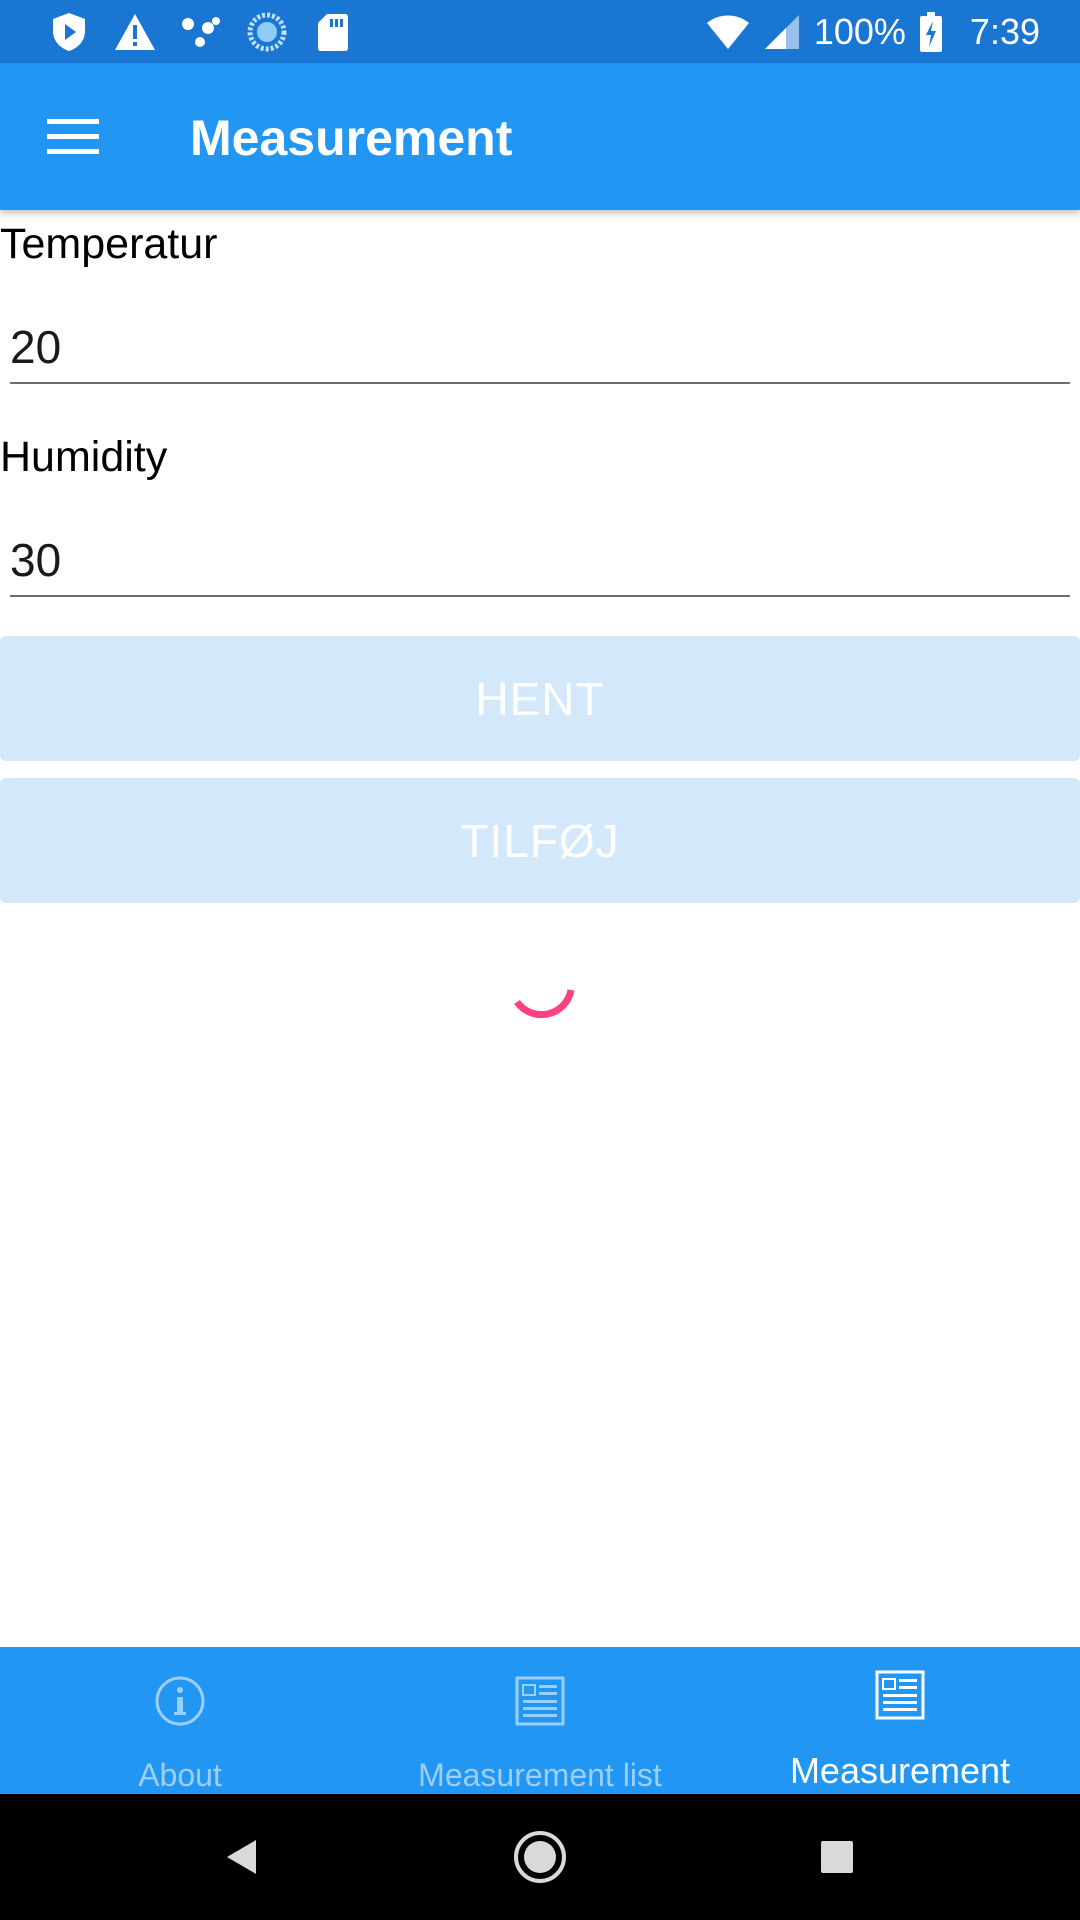 The image size is (1080, 1920). Describe the element at coordinates (180, 1701) in the screenshot. I see `info-icon` at that location.